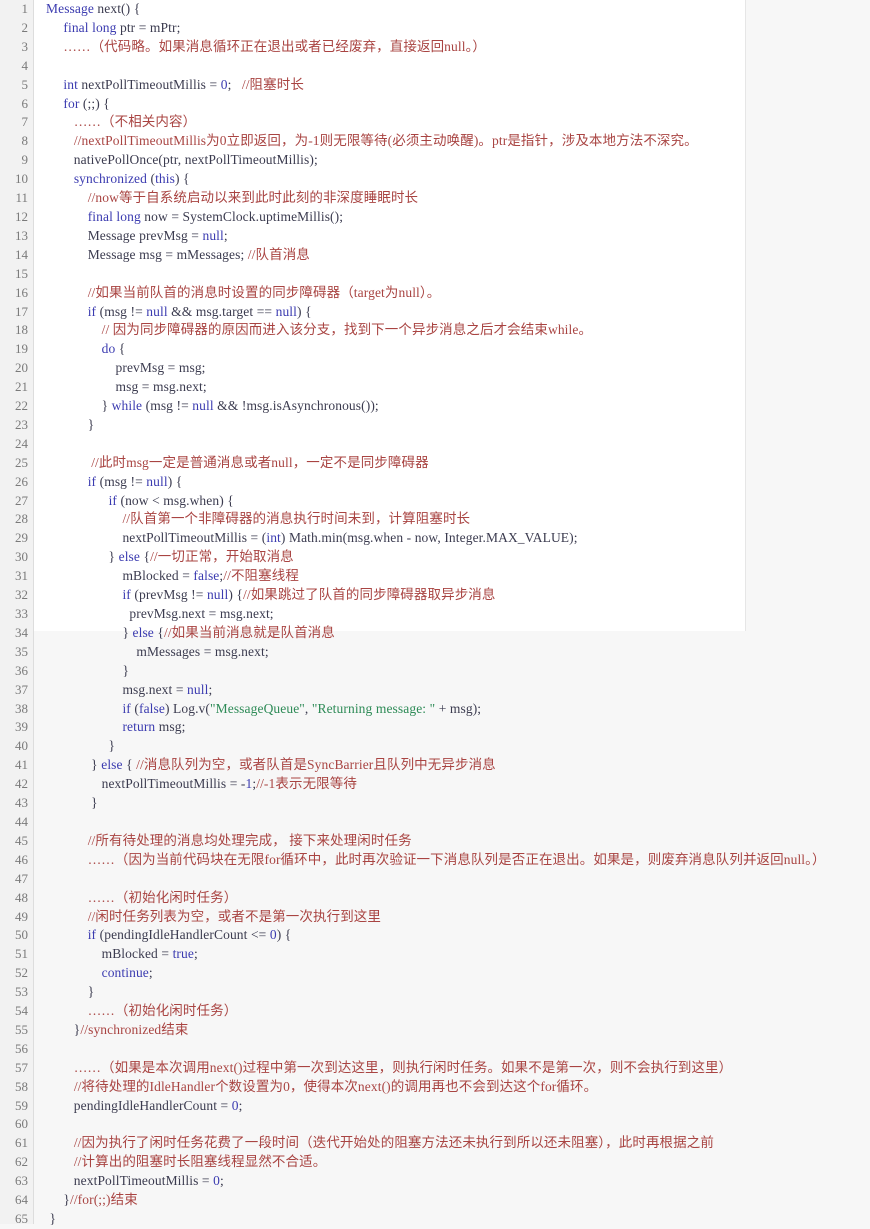 This screenshot has width=870, height=1229. What do you see at coordinates (126, 368) in the screenshot?
I see `token-id: prevMsg = msg;` at bounding box center [126, 368].